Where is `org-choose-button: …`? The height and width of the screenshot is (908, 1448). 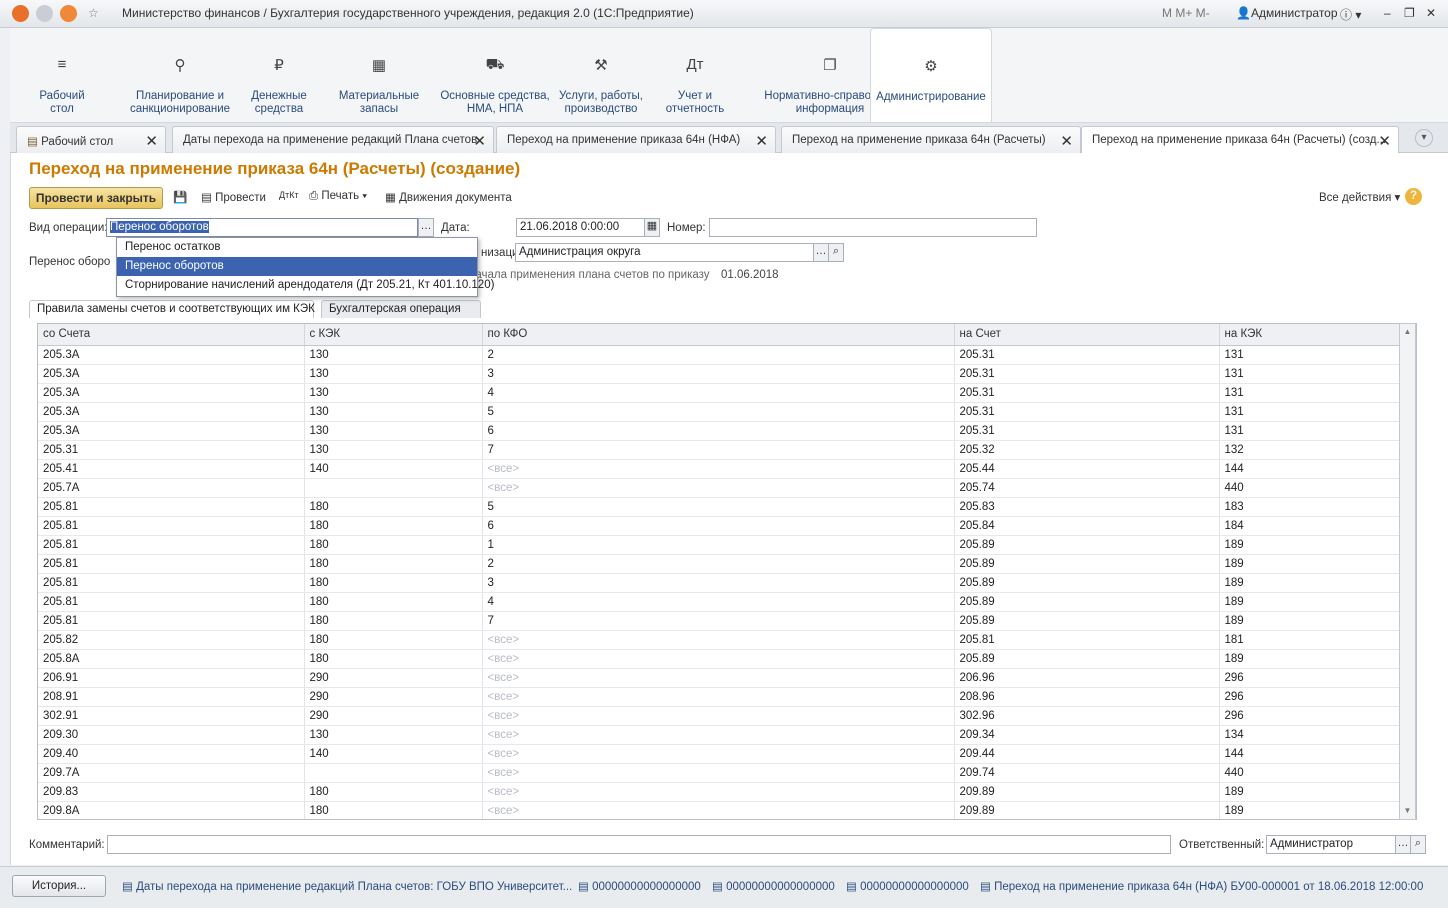 org-choose-button: … is located at coordinates (821, 252).